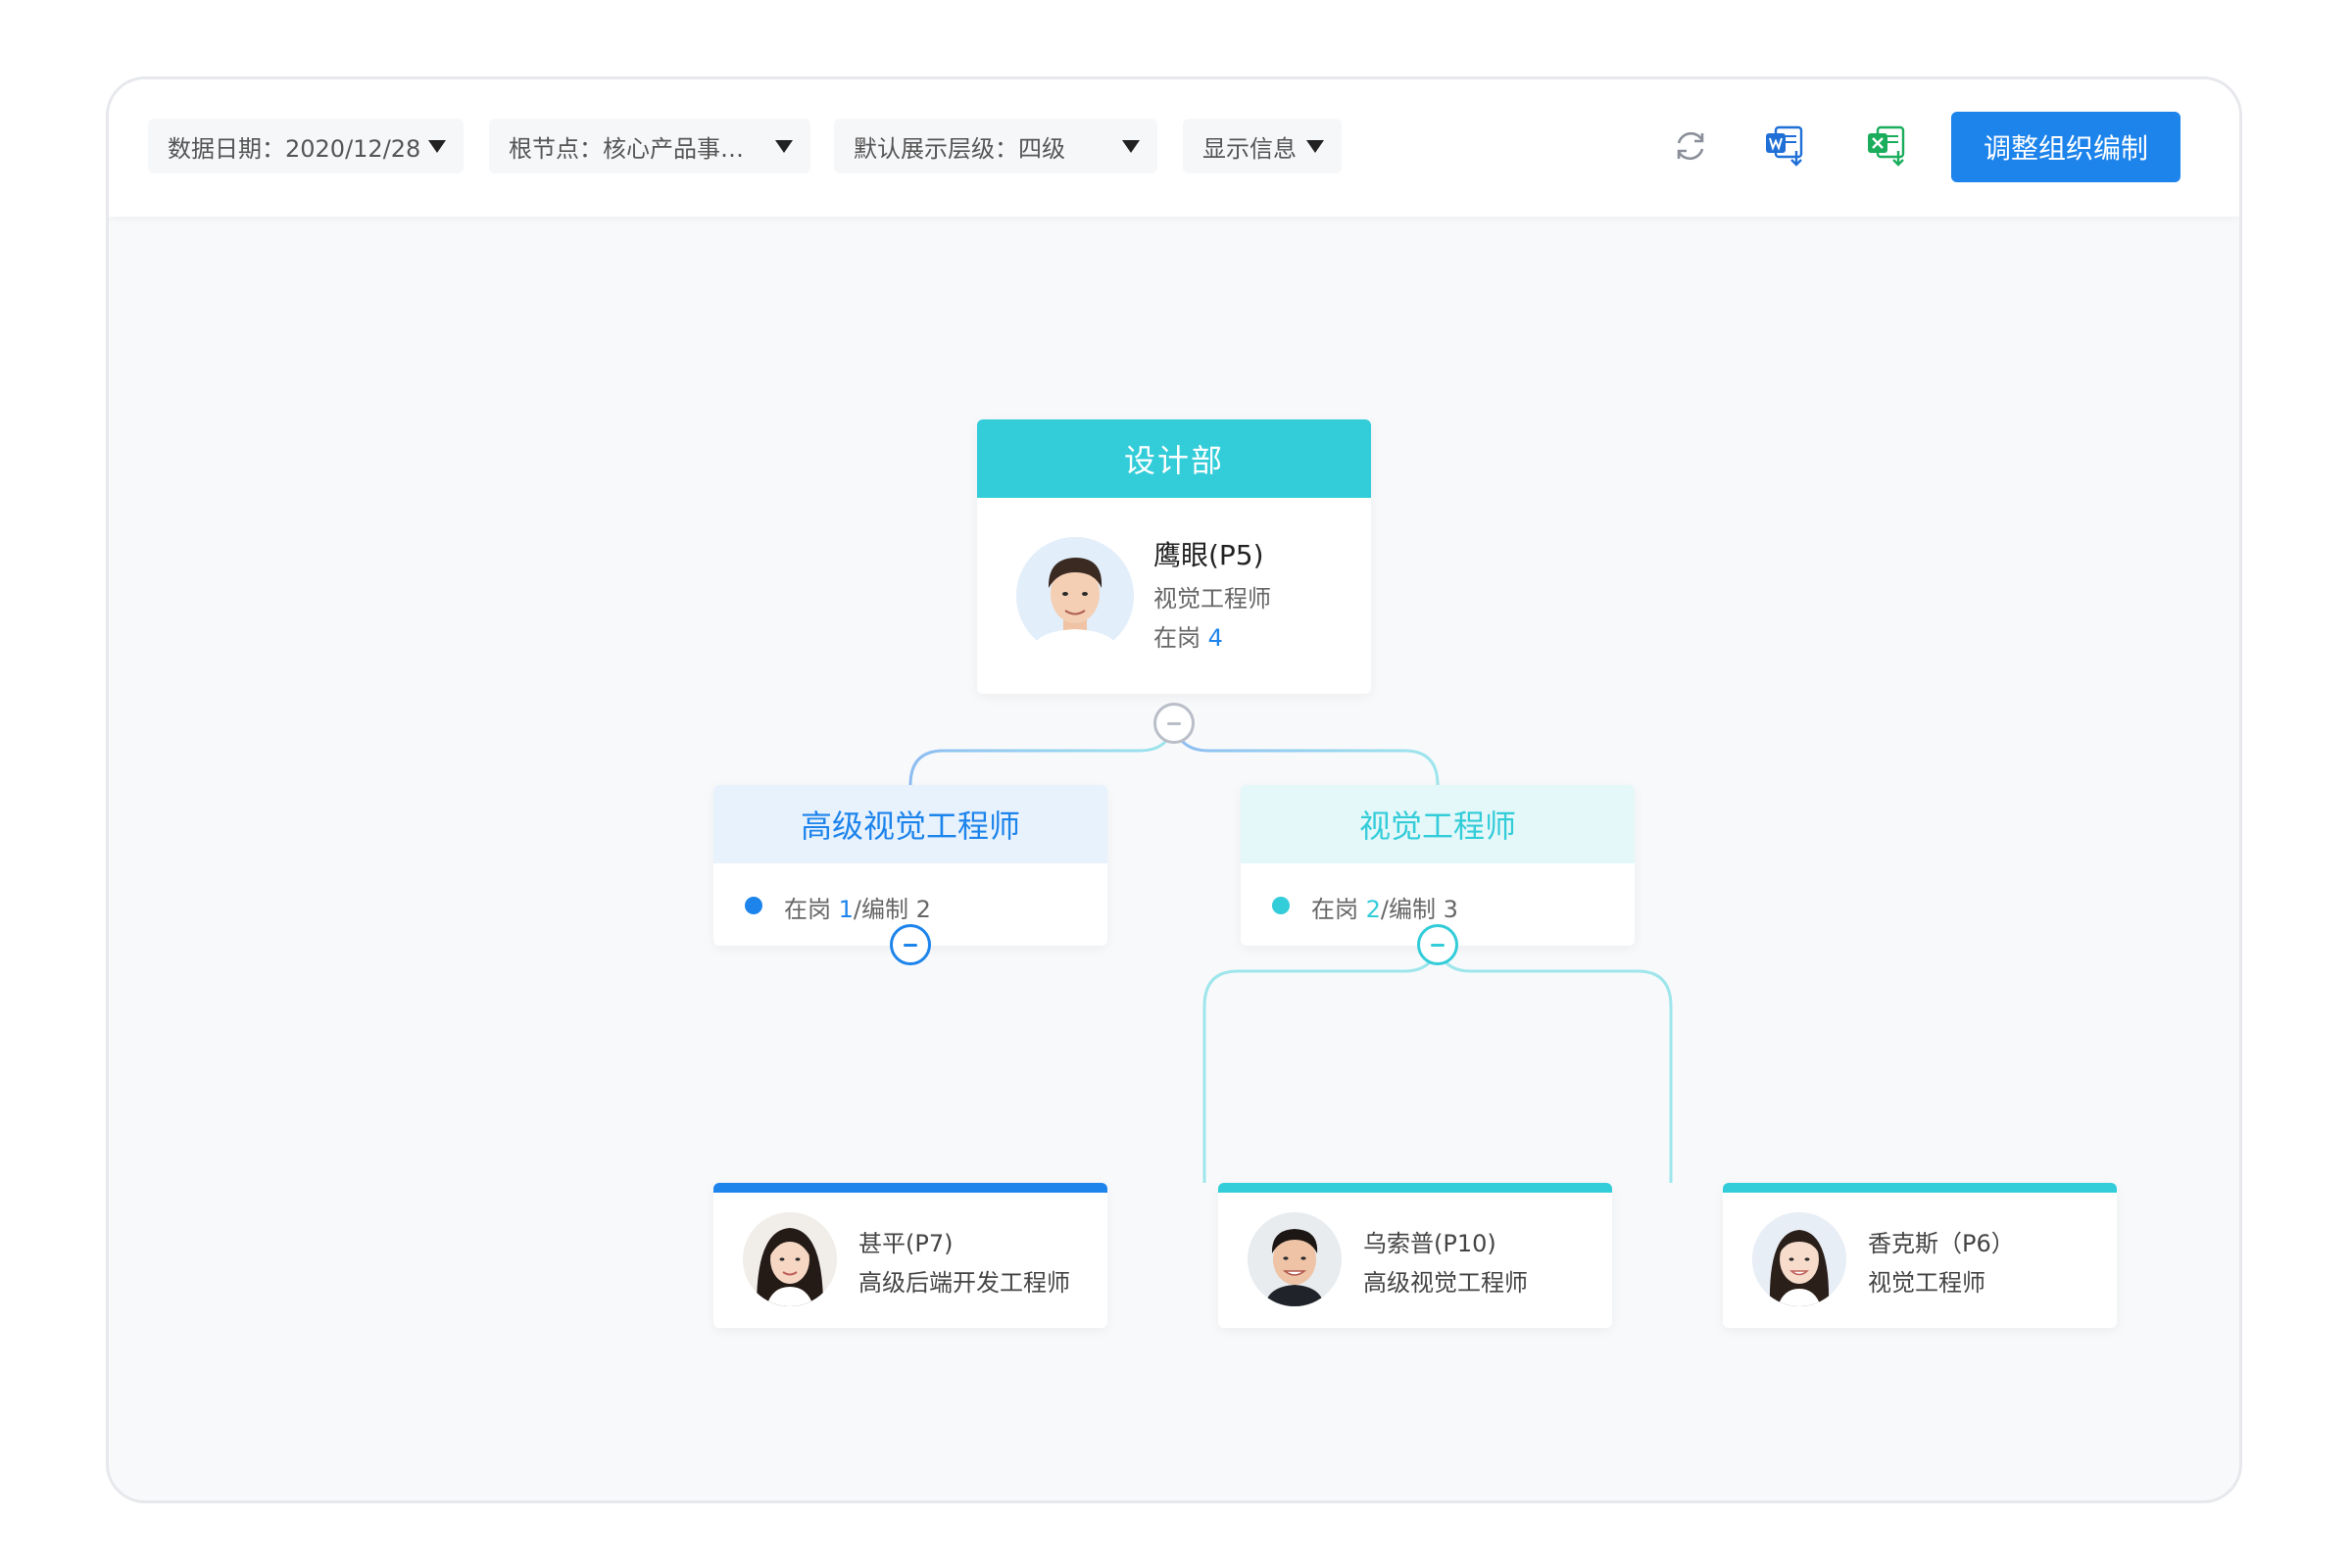 The width and height of the screenshot is (2352, 1568). I want to click on display-info-filter-label: 显示信息, so click(1249, 148).